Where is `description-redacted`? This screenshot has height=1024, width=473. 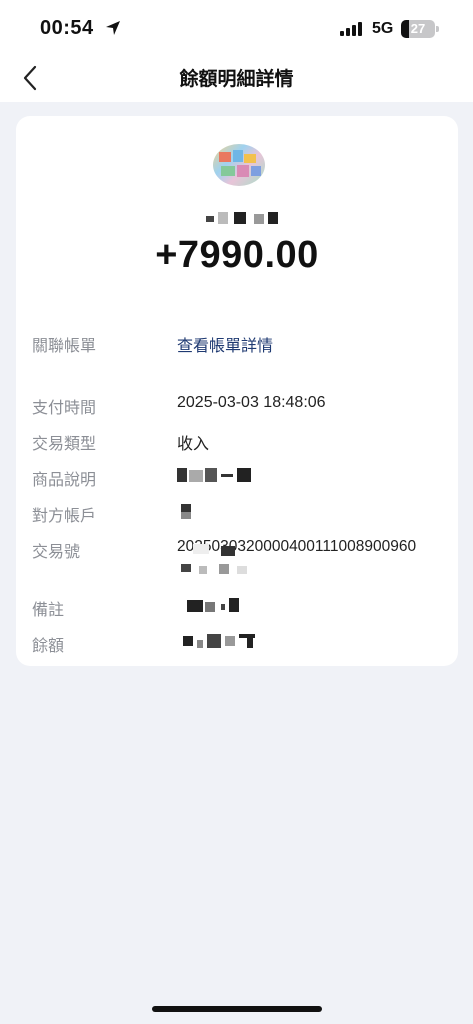 description-redacted is located at coordinates (215, 475).